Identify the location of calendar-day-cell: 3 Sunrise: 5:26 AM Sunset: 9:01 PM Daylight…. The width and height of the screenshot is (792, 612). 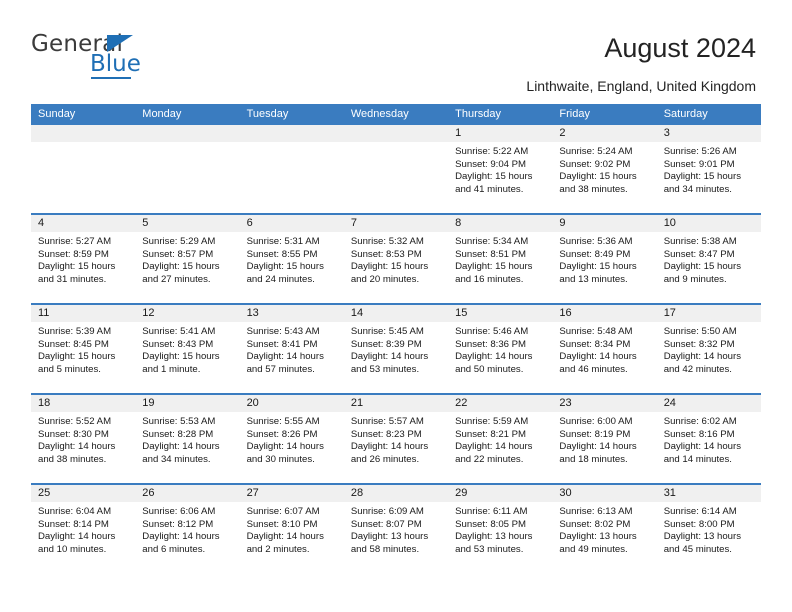
(708, 169).